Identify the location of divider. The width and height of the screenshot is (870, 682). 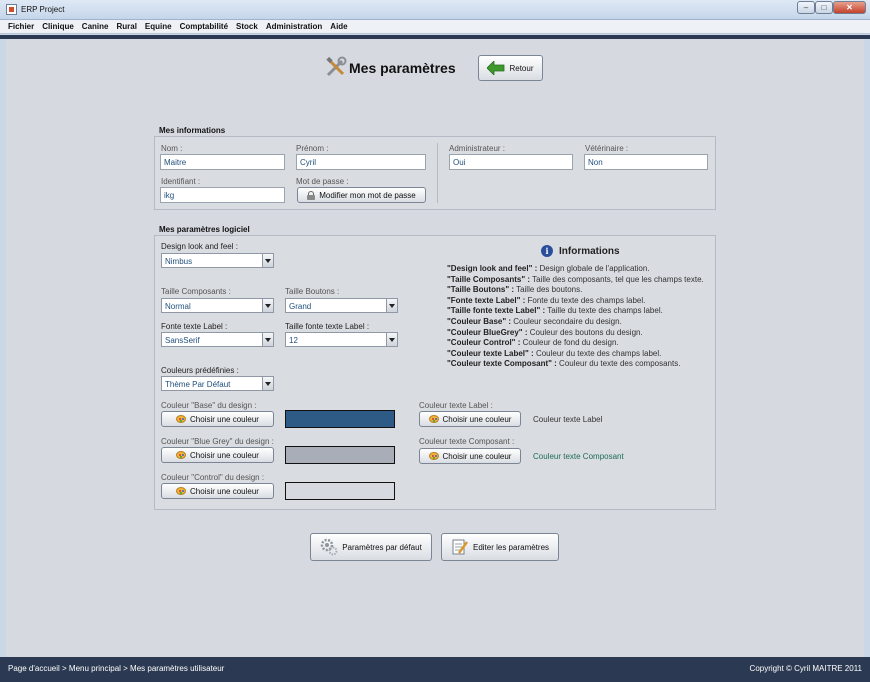
(437, 173).